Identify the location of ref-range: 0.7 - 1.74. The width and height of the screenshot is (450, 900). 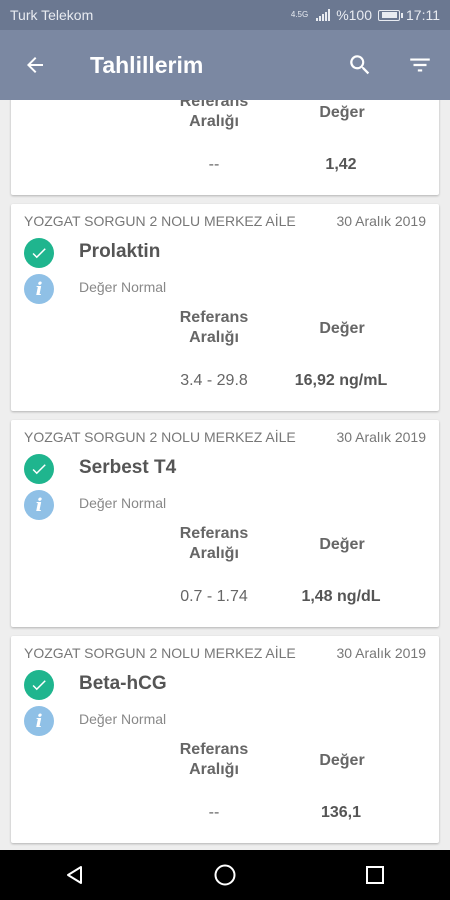
(214, 596).